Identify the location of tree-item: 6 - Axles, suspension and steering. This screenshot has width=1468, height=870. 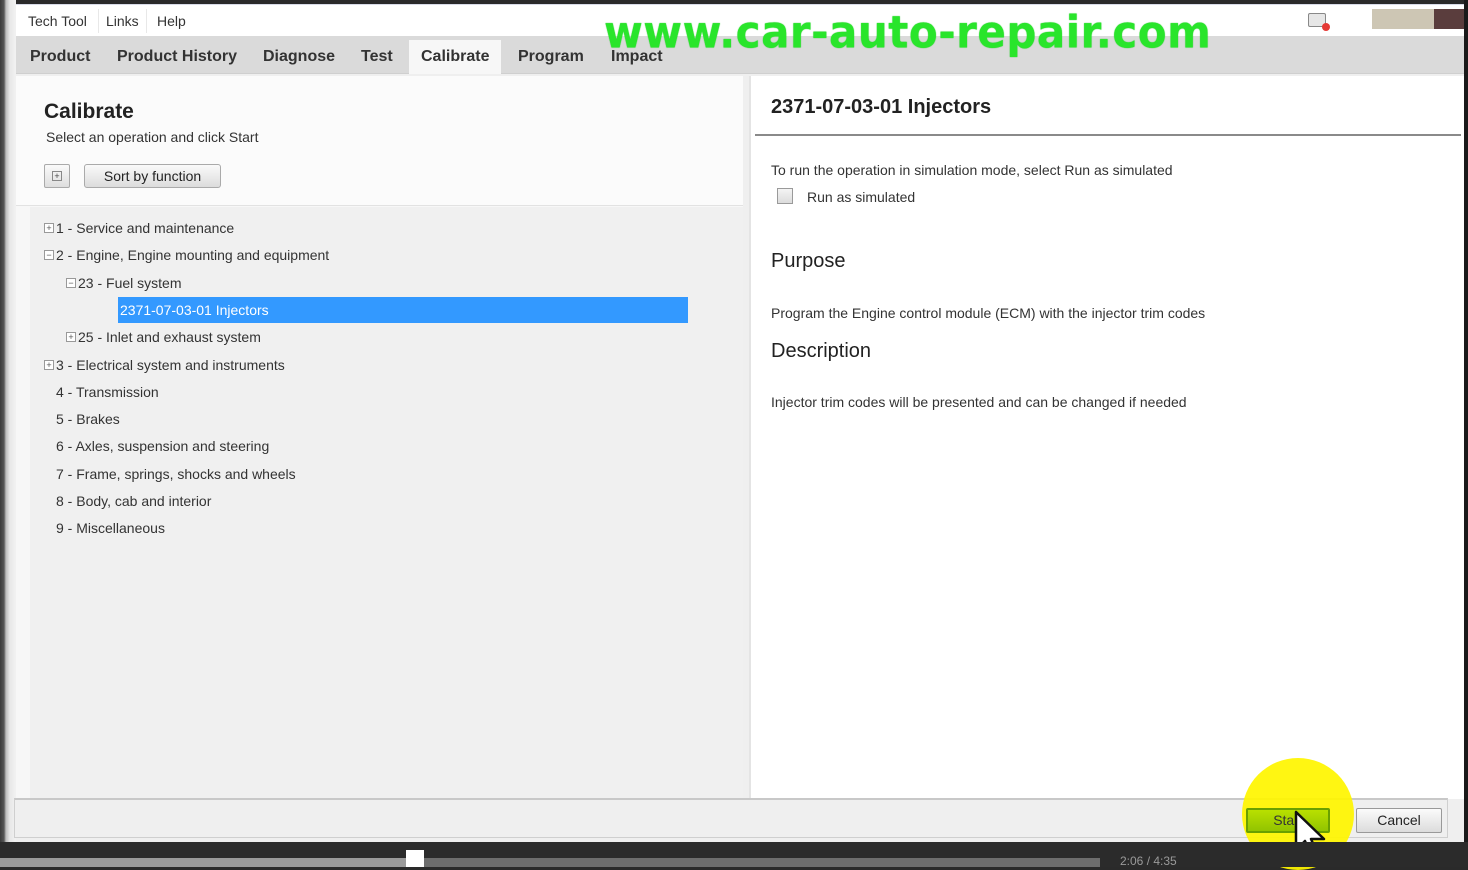
(386, 446).